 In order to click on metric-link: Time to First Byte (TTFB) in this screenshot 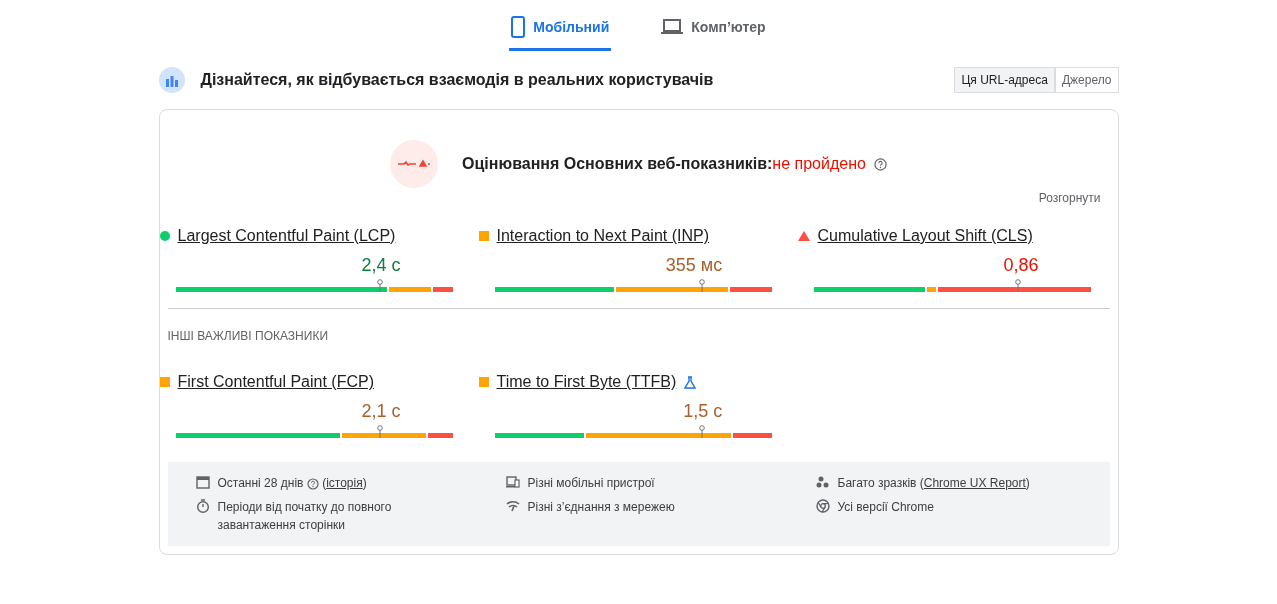, I will do `click(586, 382)`.